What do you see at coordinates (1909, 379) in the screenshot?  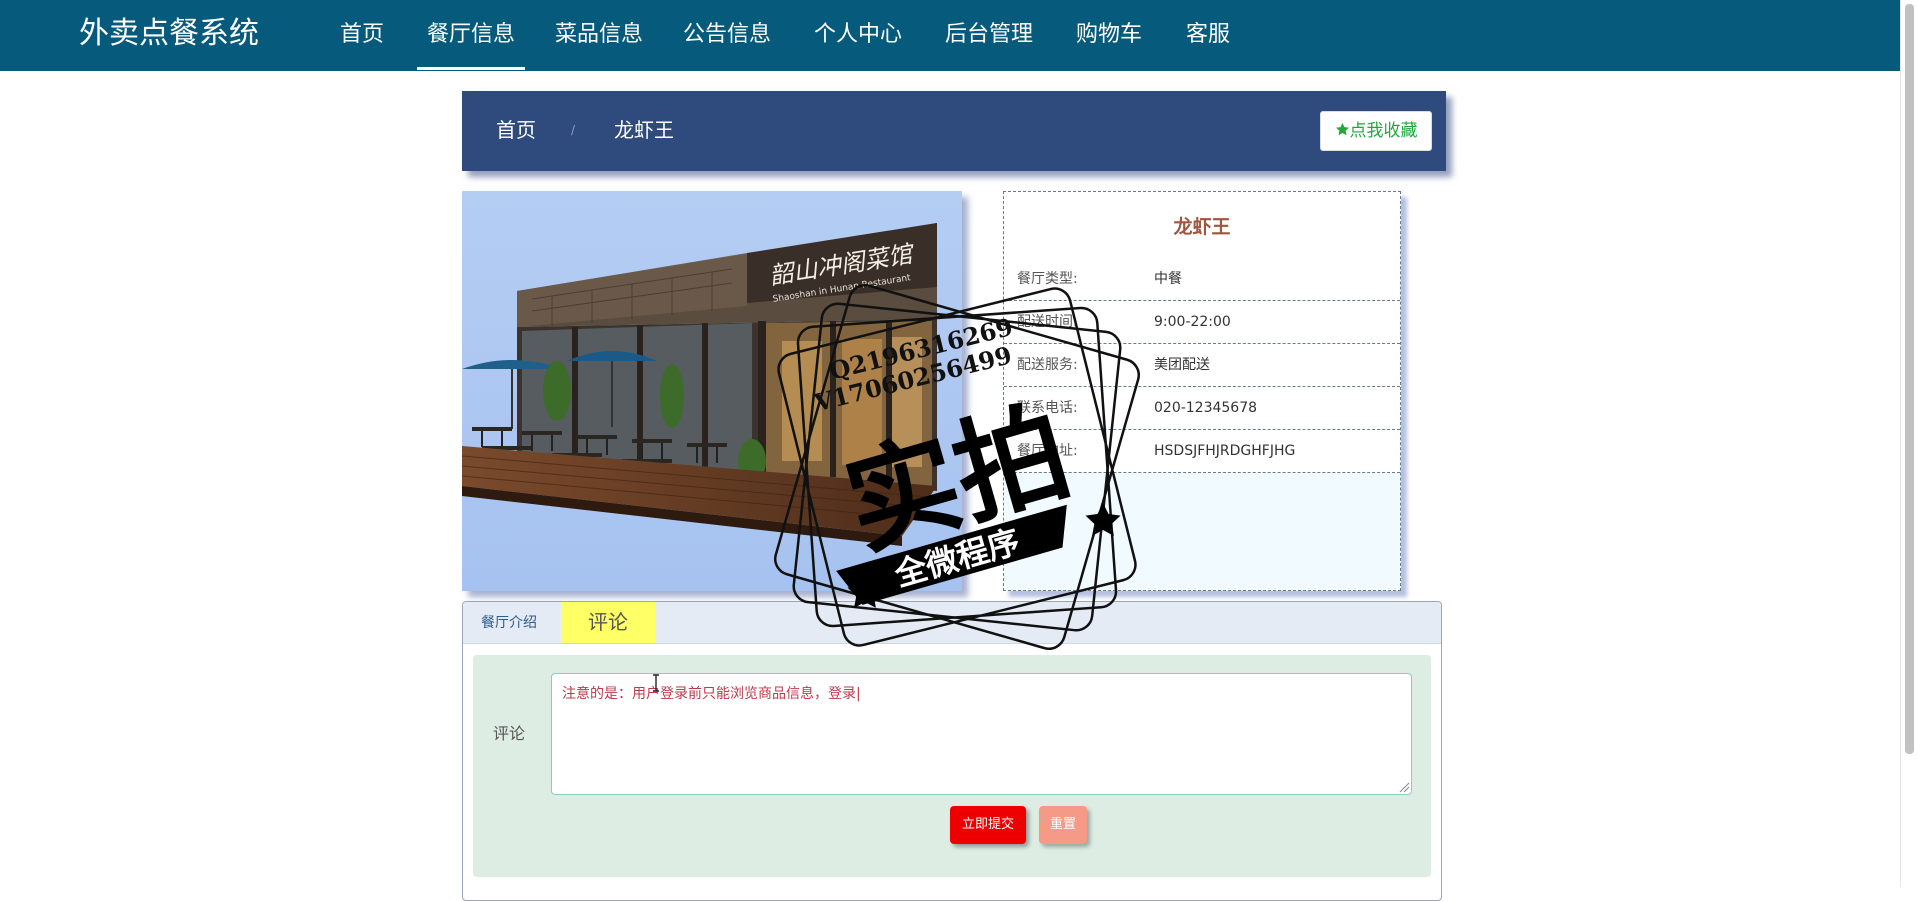 I see `scrollbar-thumb` at bounding box center [1909, 379].